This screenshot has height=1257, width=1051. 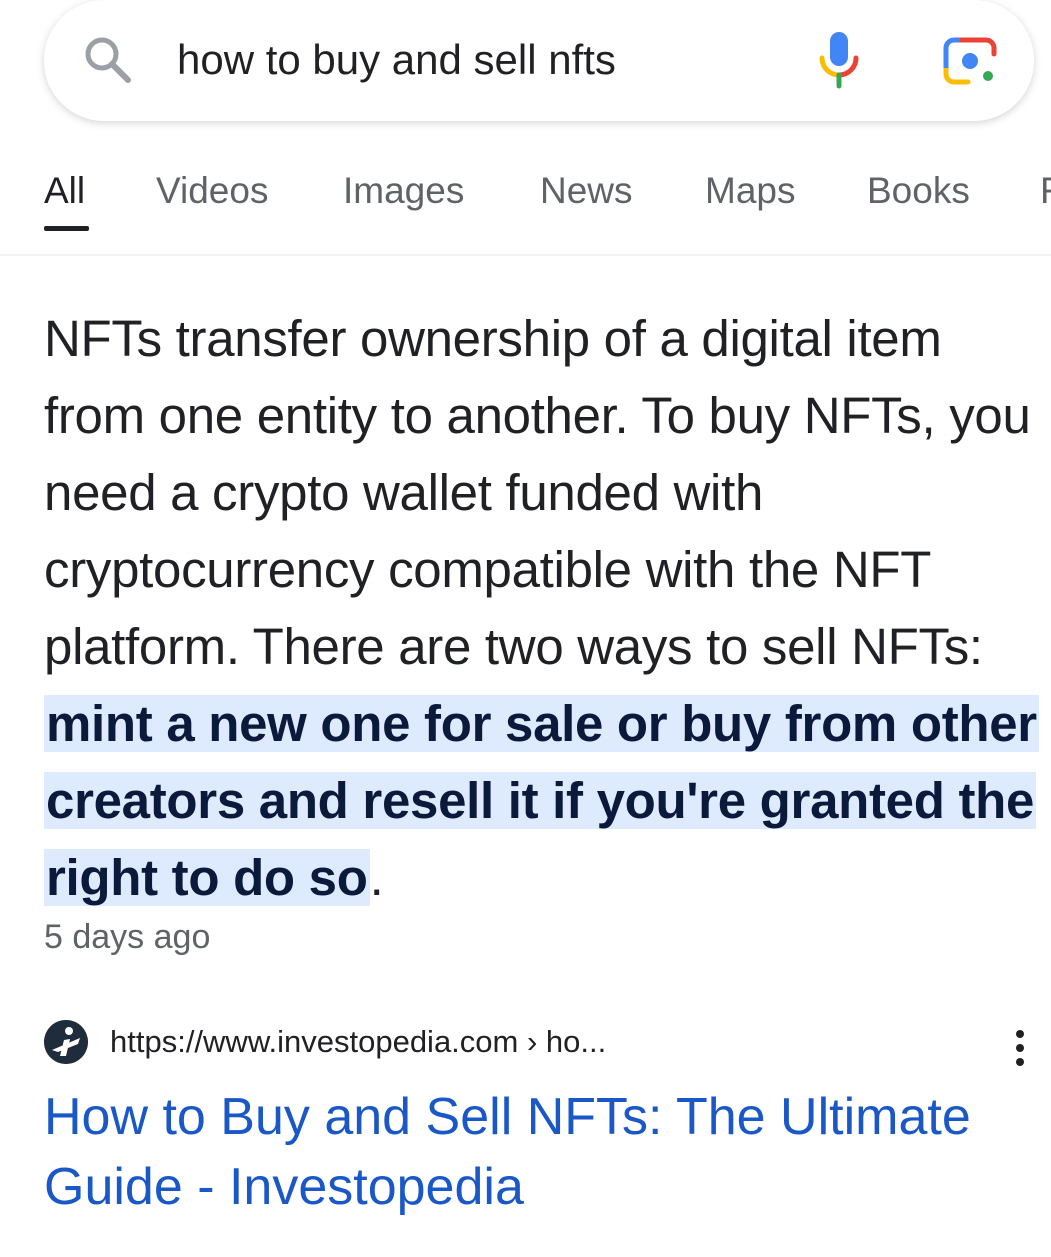 What do you see at coordinates (525, 198) in the screenshot?
I see `search-tabs: All Videos Images News Maps Books F` at bounding box center [525, 198].